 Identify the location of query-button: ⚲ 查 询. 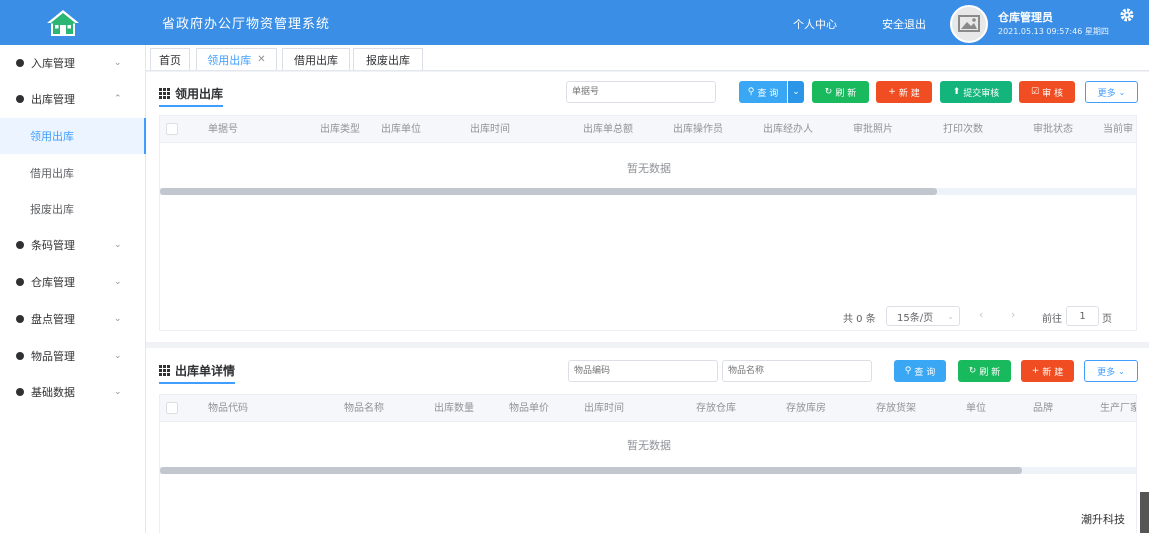
(763, 92).